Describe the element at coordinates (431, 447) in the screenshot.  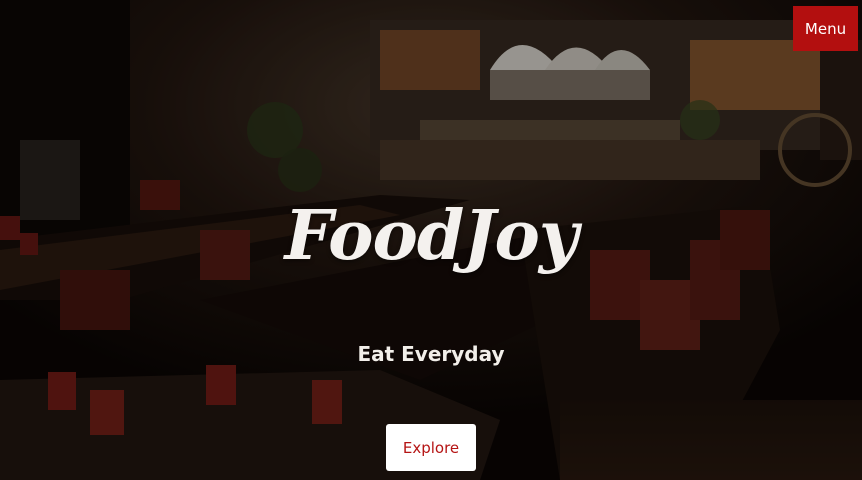
I see `explore-button: Explore` at that location.